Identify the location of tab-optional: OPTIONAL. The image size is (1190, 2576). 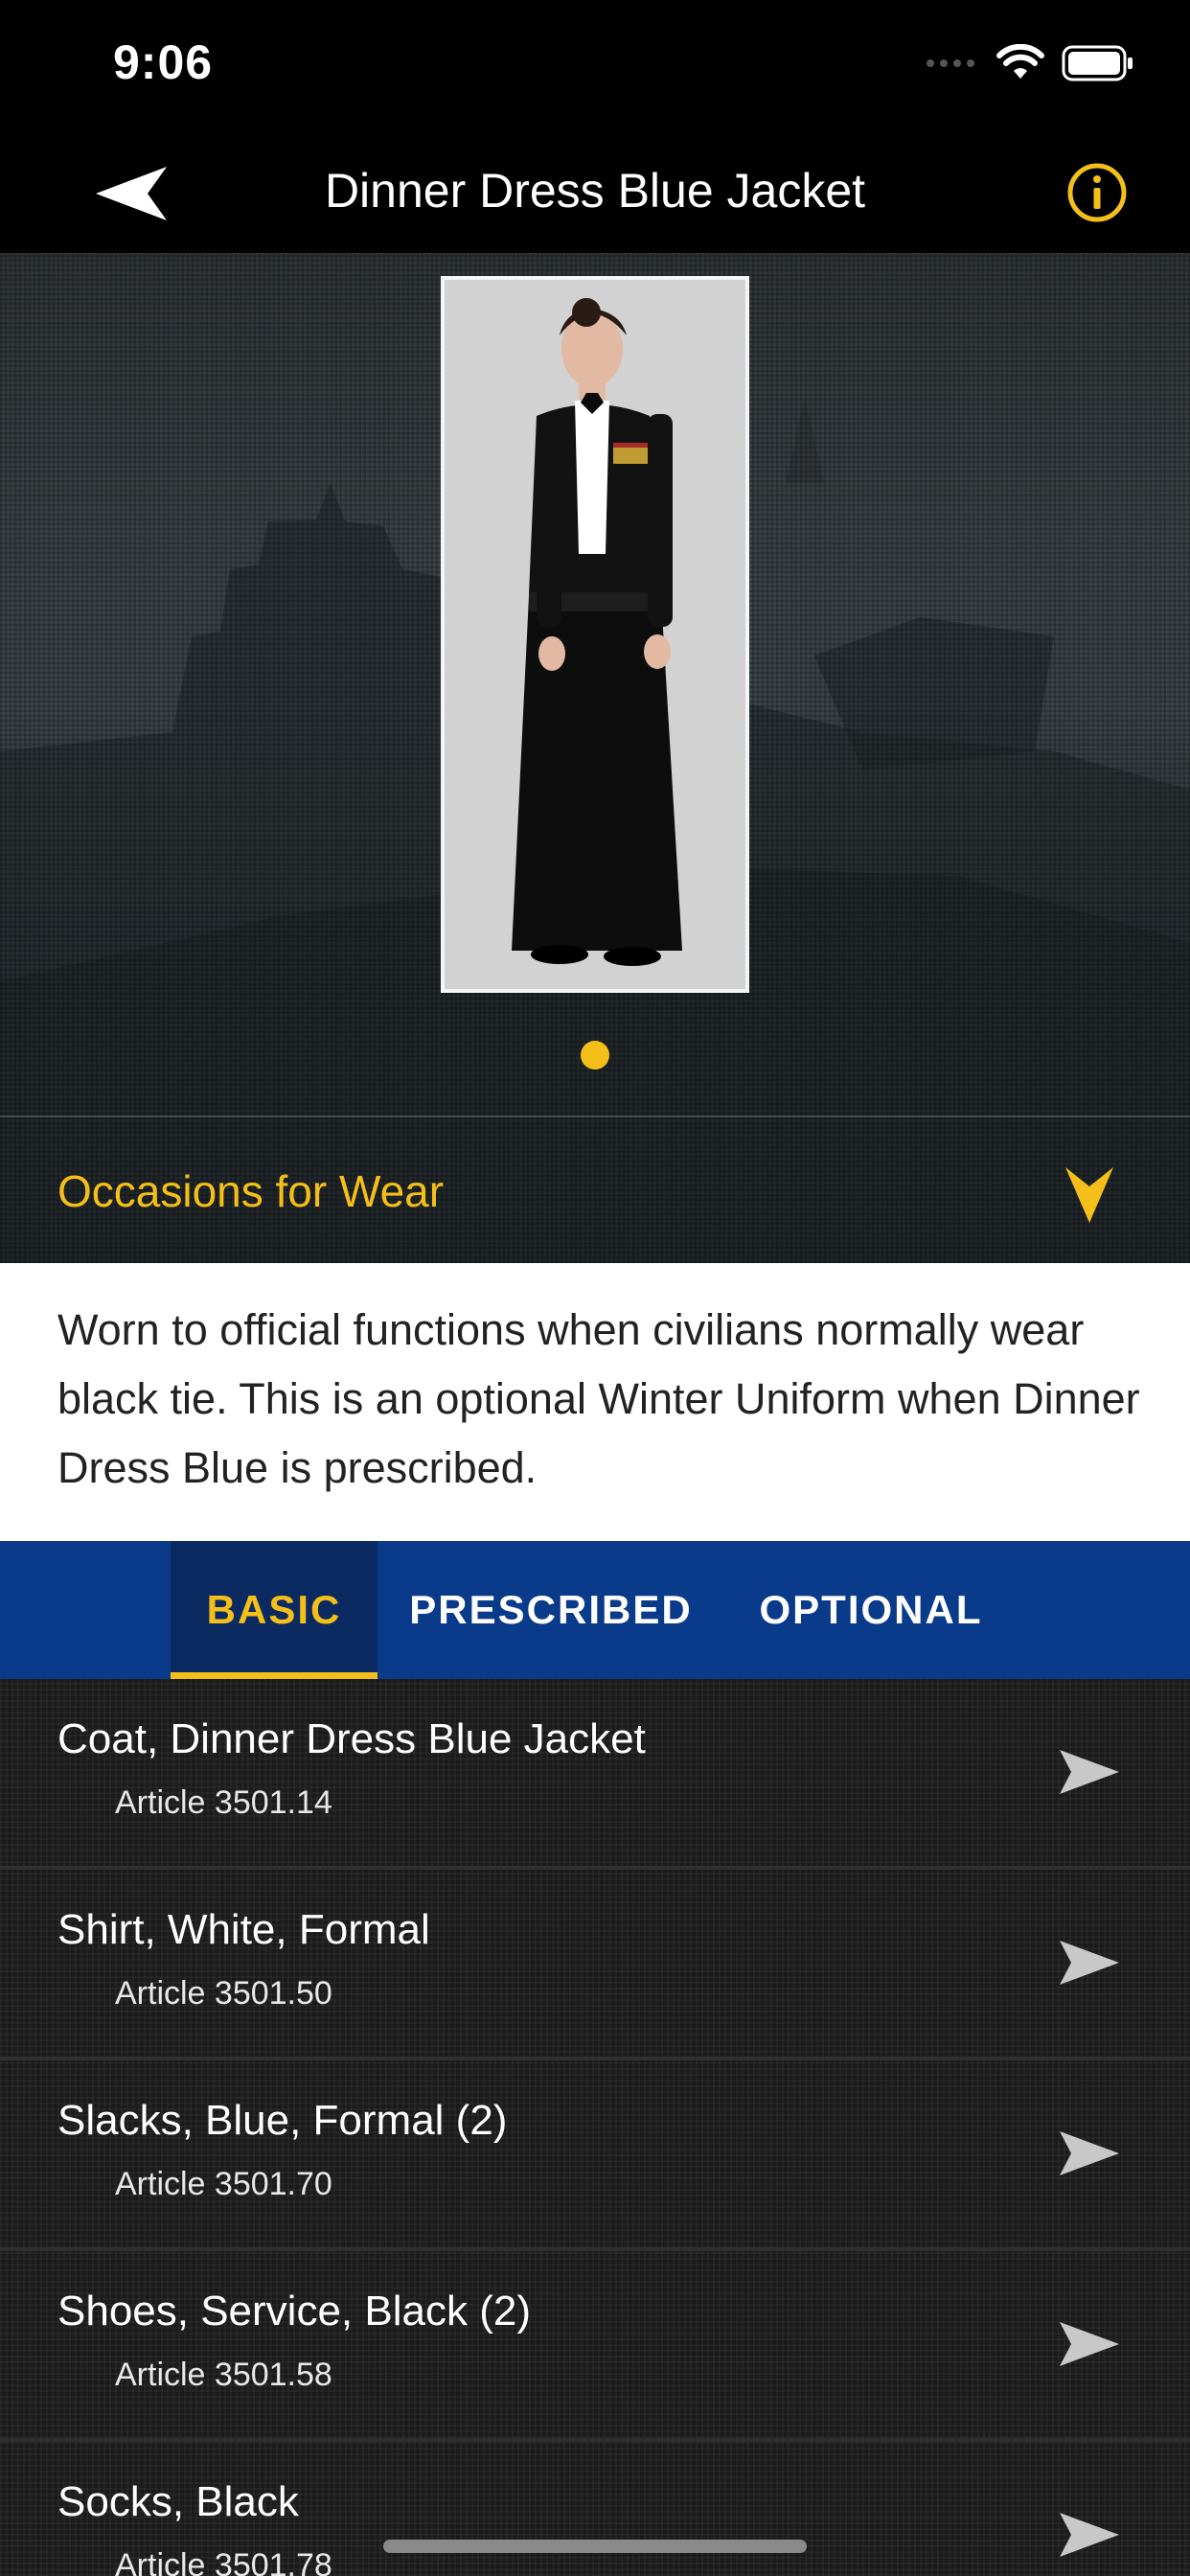
(871, 1610).